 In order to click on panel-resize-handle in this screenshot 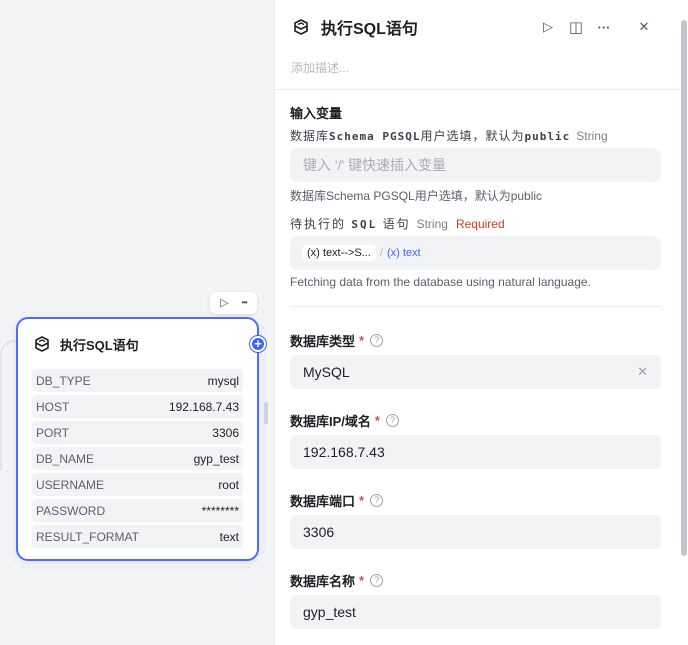, I will do `click(266, 413)`.